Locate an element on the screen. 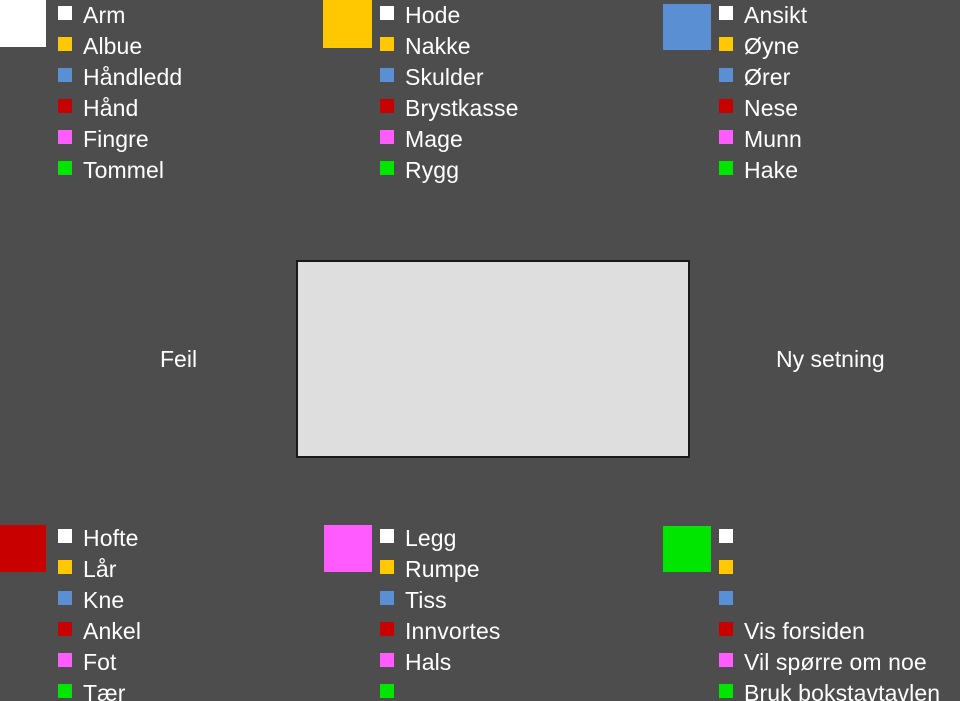 The height and width of the screenshot is (701, 960). legend-item: Vis forsiden is located at coordinates (829, 631).